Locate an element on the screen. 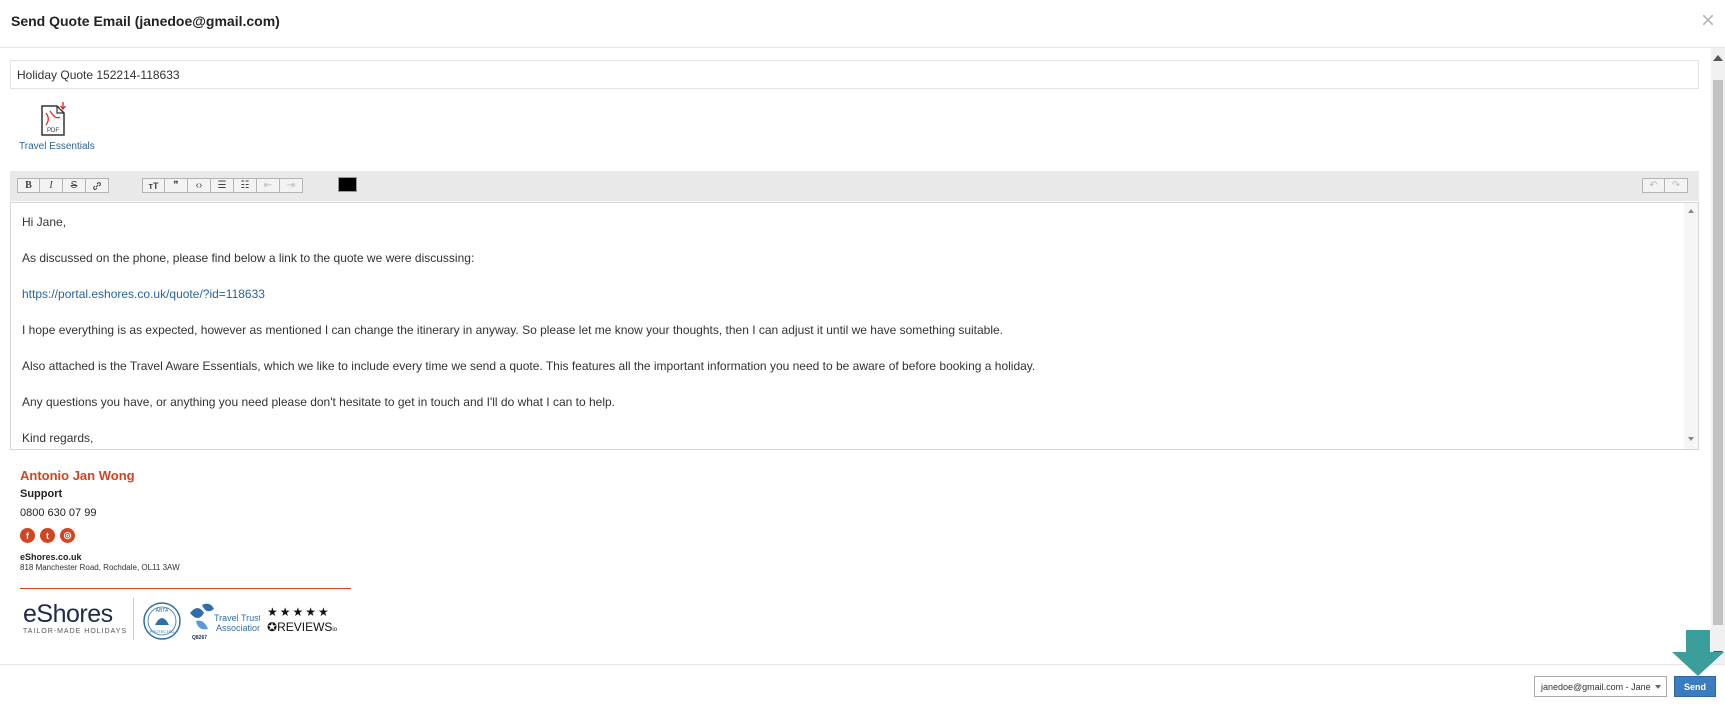 The width and height of the screenshot is (1725, 710). attachment: PDF Travel Essentials is located at coordinates (69, 127).